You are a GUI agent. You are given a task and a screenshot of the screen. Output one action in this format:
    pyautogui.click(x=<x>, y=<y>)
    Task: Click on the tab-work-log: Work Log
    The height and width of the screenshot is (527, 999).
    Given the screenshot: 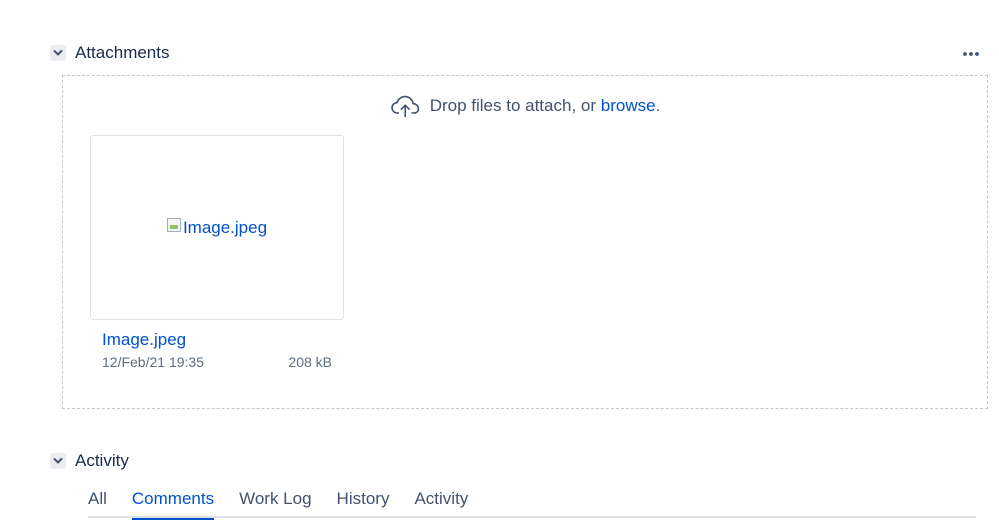 What is the action you would take?
    pyautogui.click(x=275, y=501)
    